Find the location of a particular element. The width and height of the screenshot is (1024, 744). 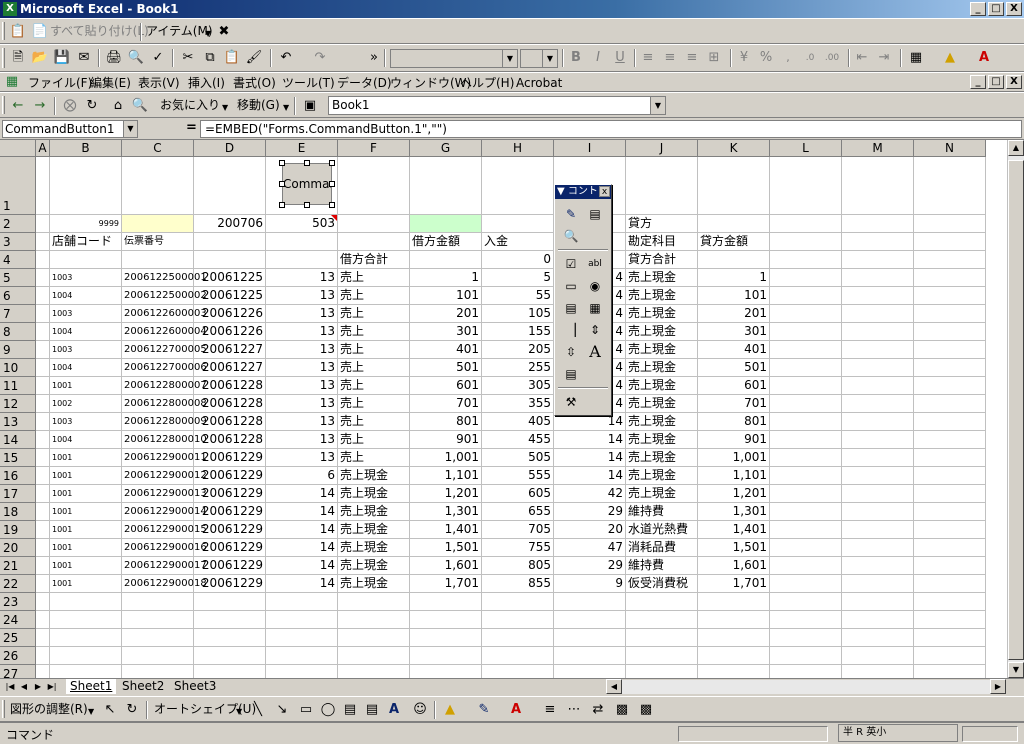

cell-g2 is located at coordinates (446, 224).